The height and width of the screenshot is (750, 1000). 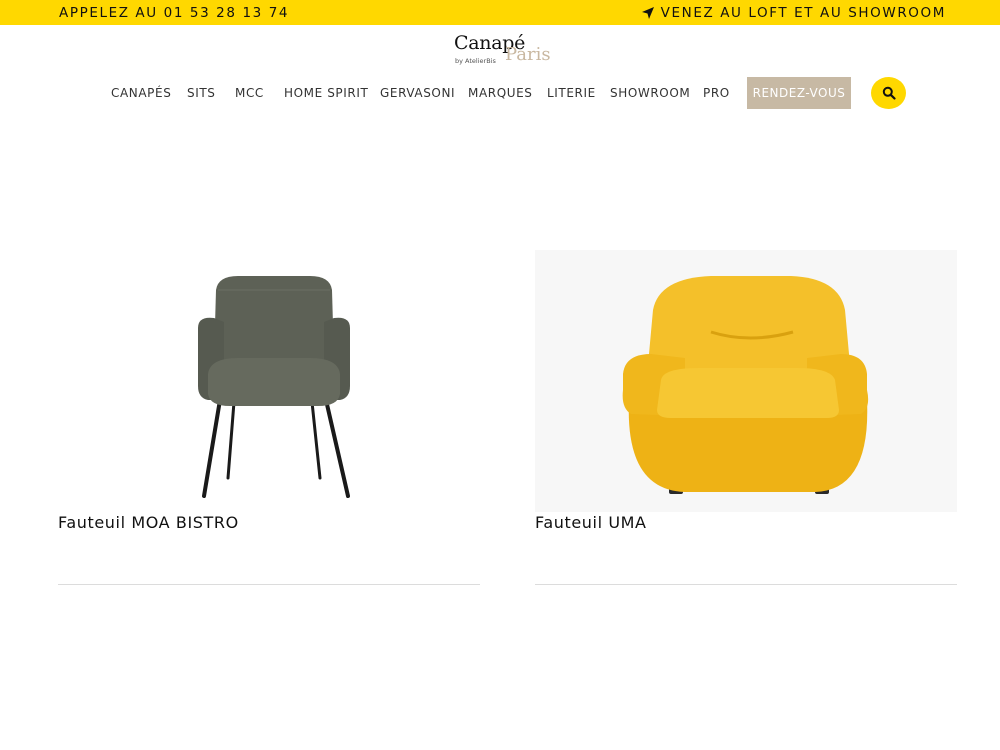 What do you see at coordinates (528, 54) in the screenshot?
I see `logo-city: Paris` at bounding box center [528, 54].